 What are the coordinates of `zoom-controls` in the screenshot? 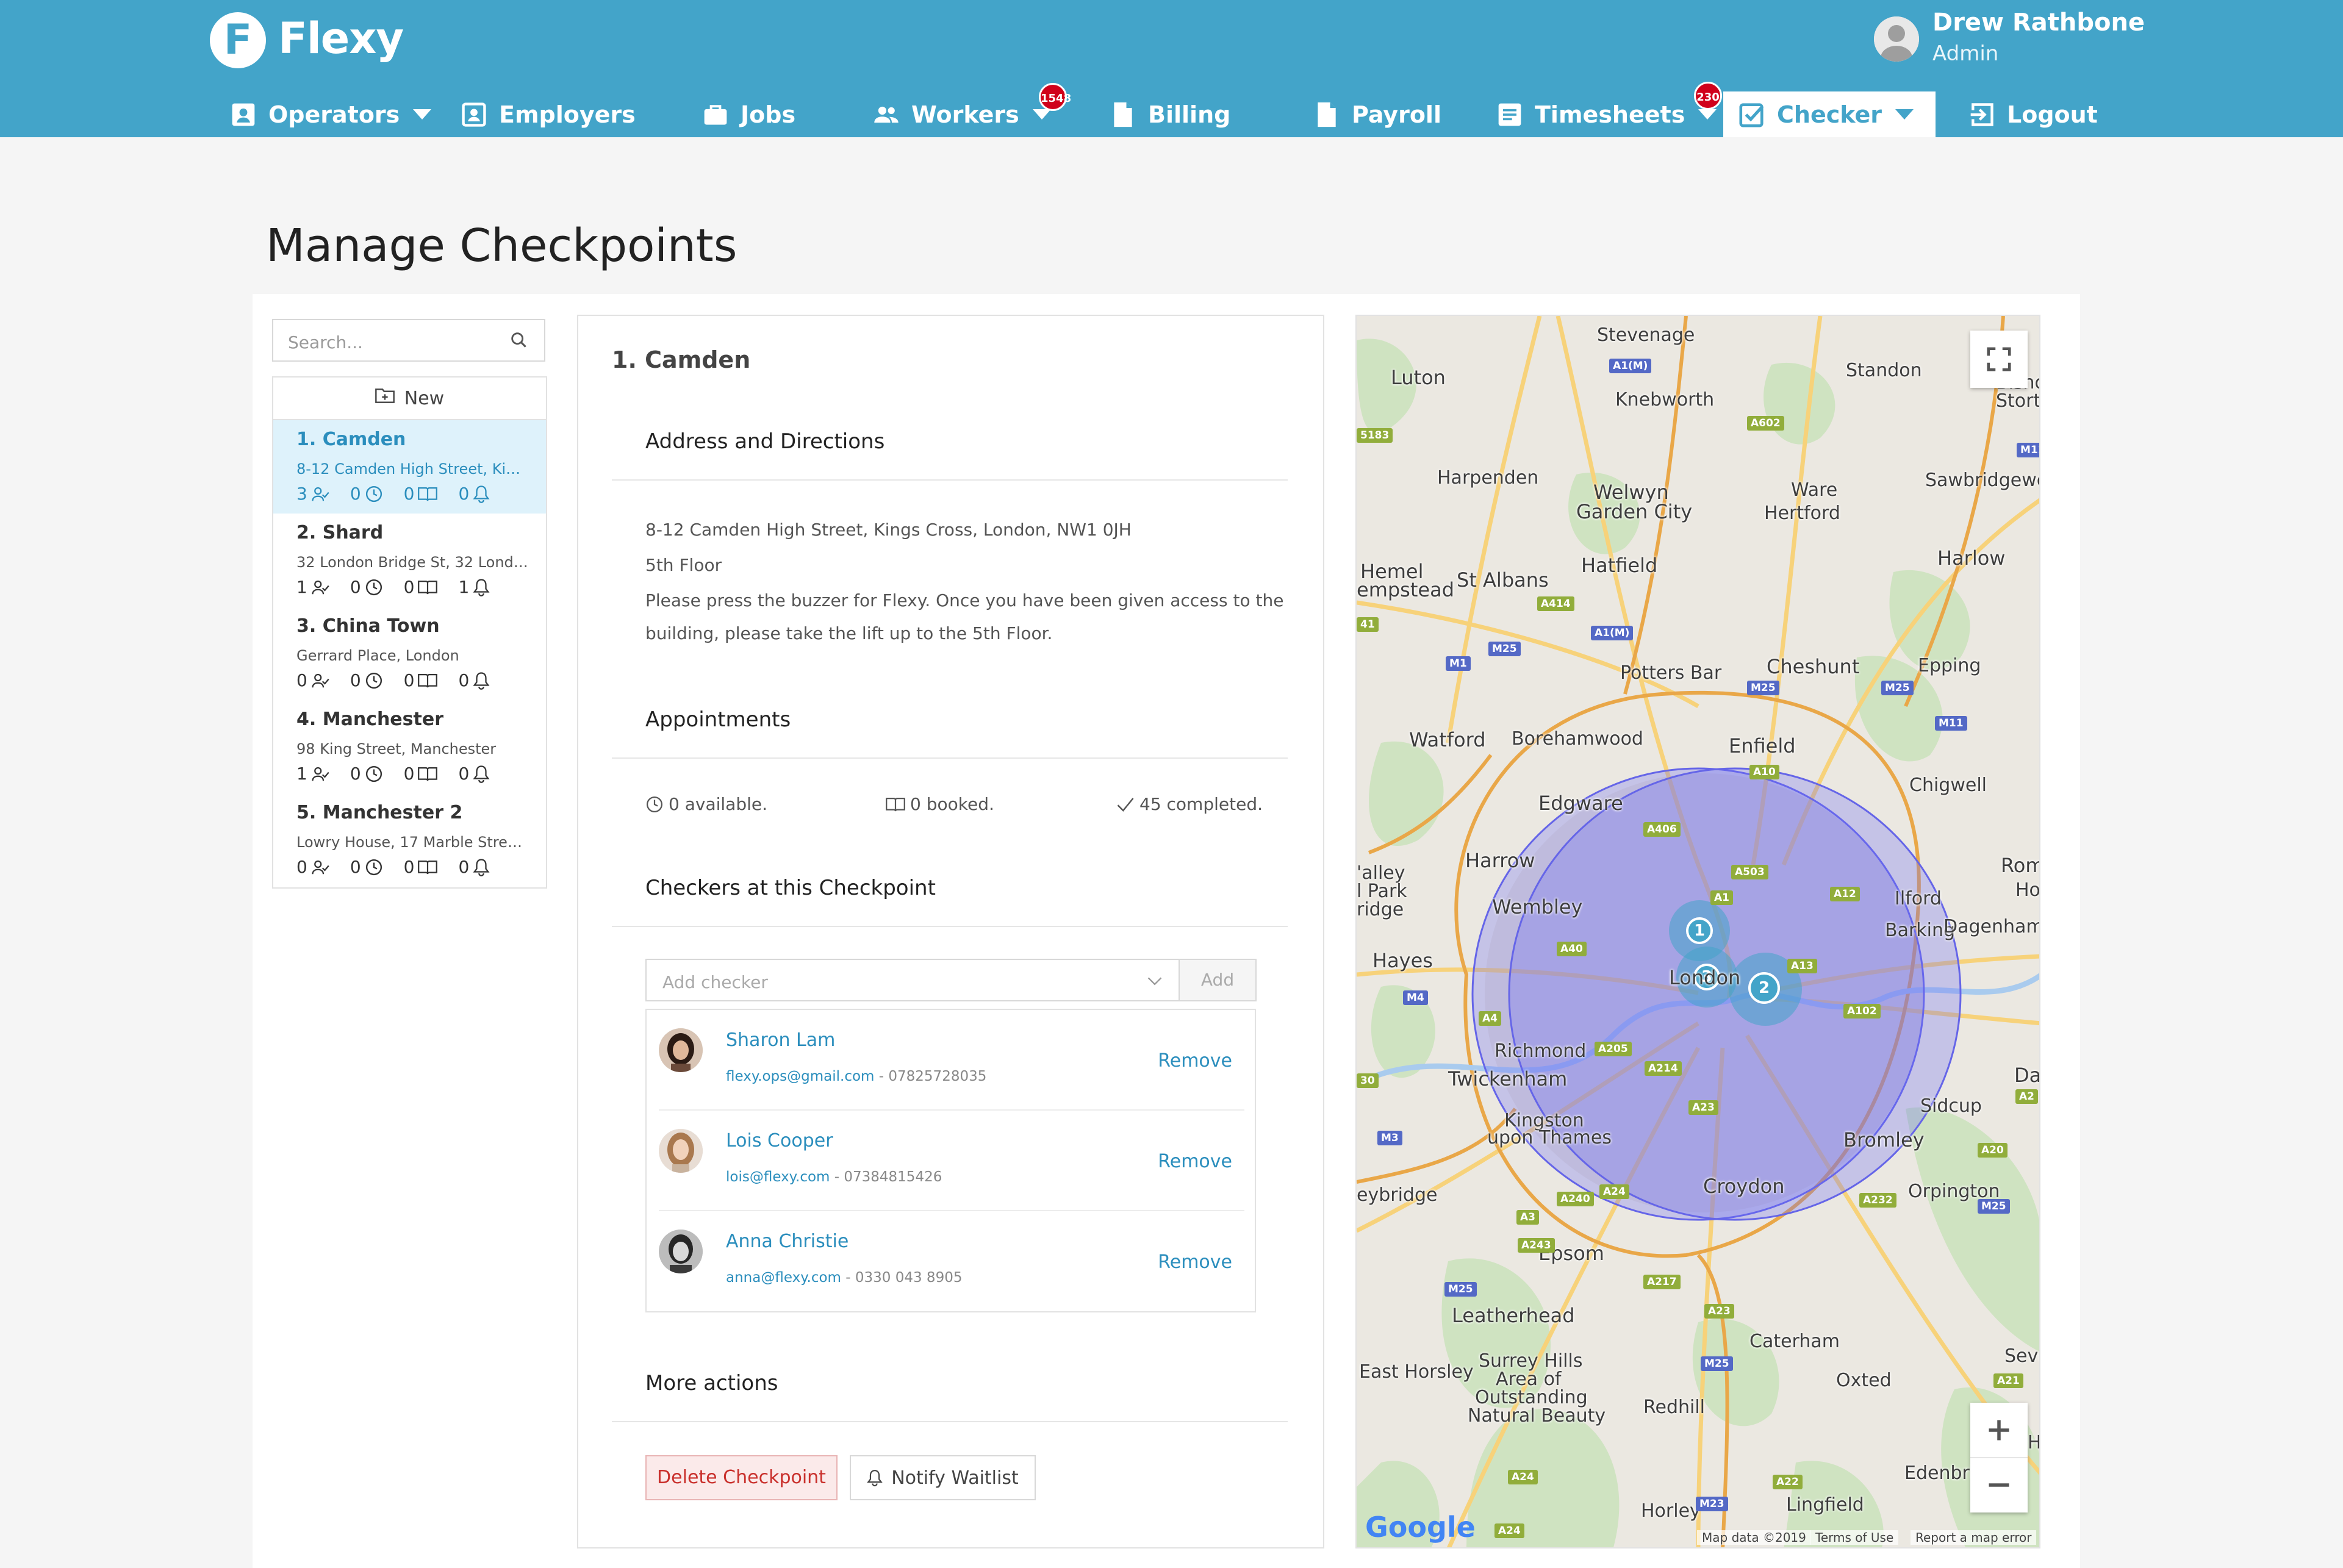 It's located at (1999, 1458).